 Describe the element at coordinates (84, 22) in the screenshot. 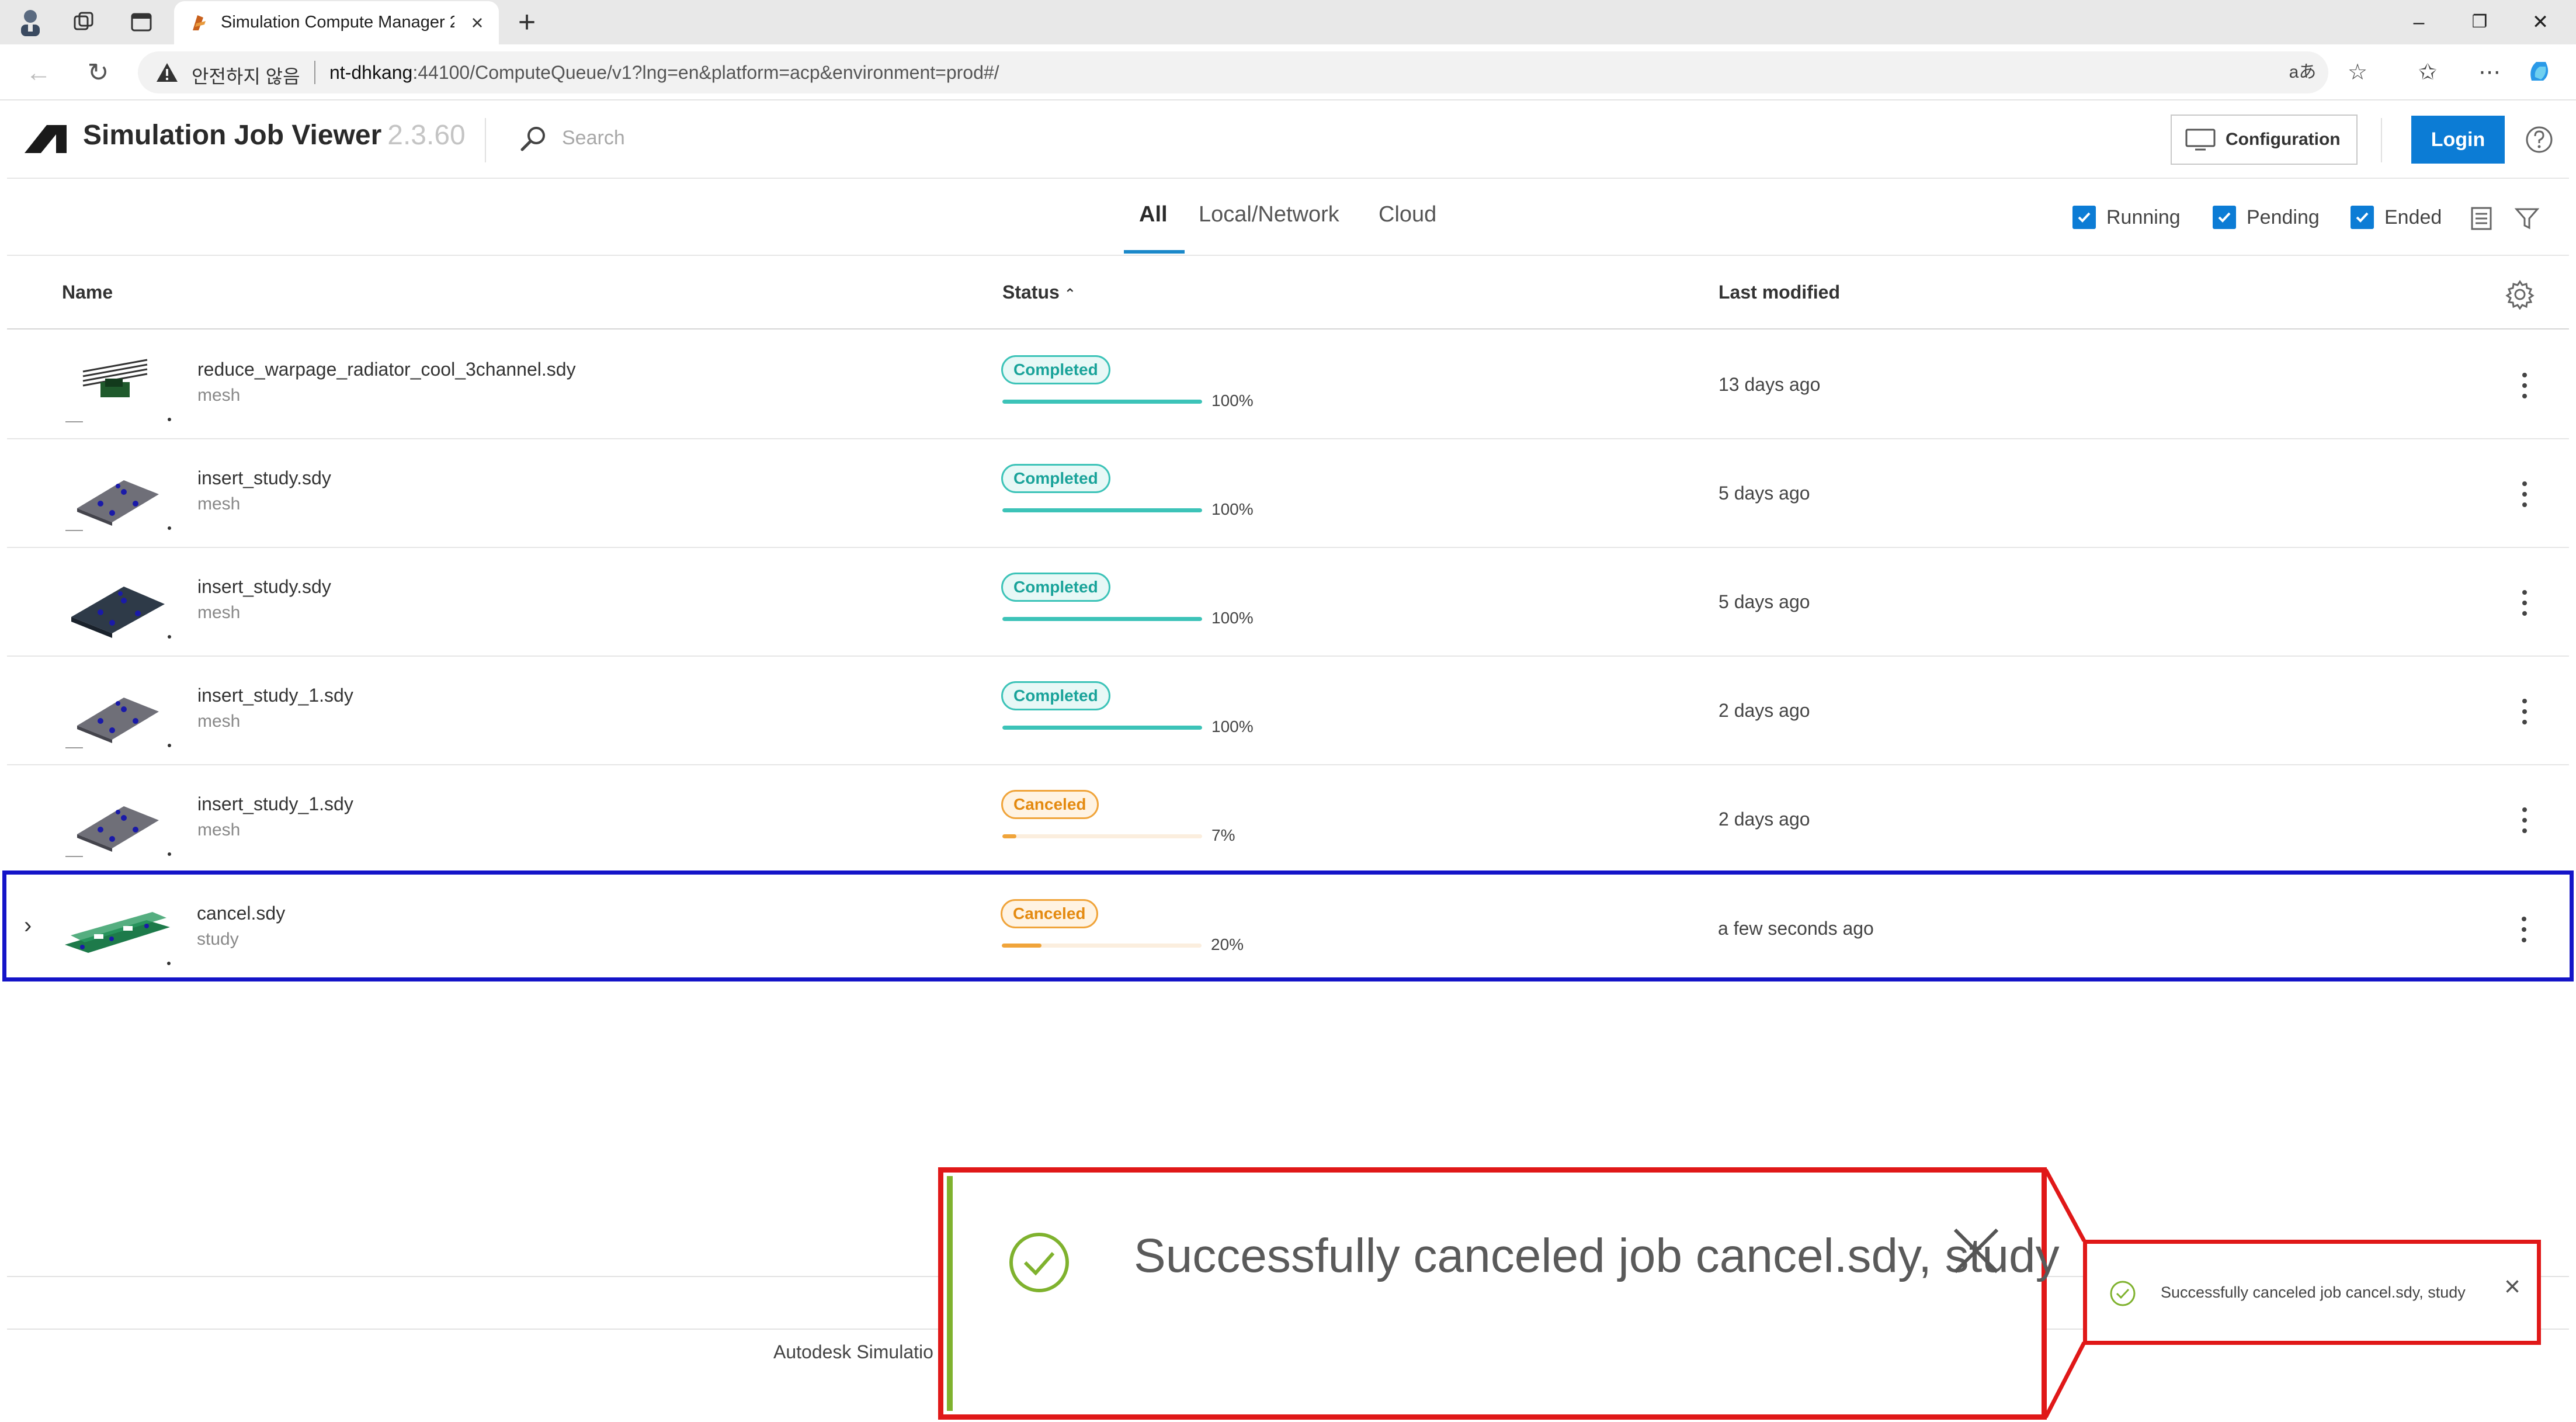

I see `workspaces-icon` at that location.